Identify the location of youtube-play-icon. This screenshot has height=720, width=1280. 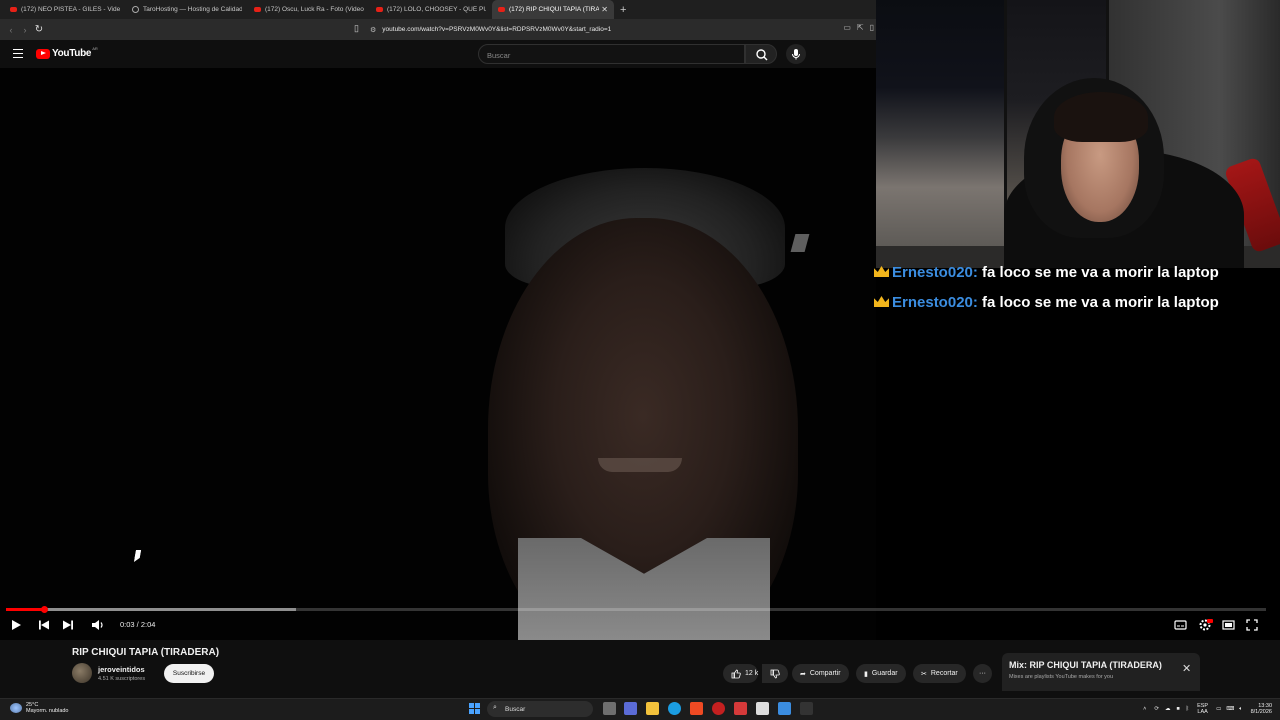
(43, 53).